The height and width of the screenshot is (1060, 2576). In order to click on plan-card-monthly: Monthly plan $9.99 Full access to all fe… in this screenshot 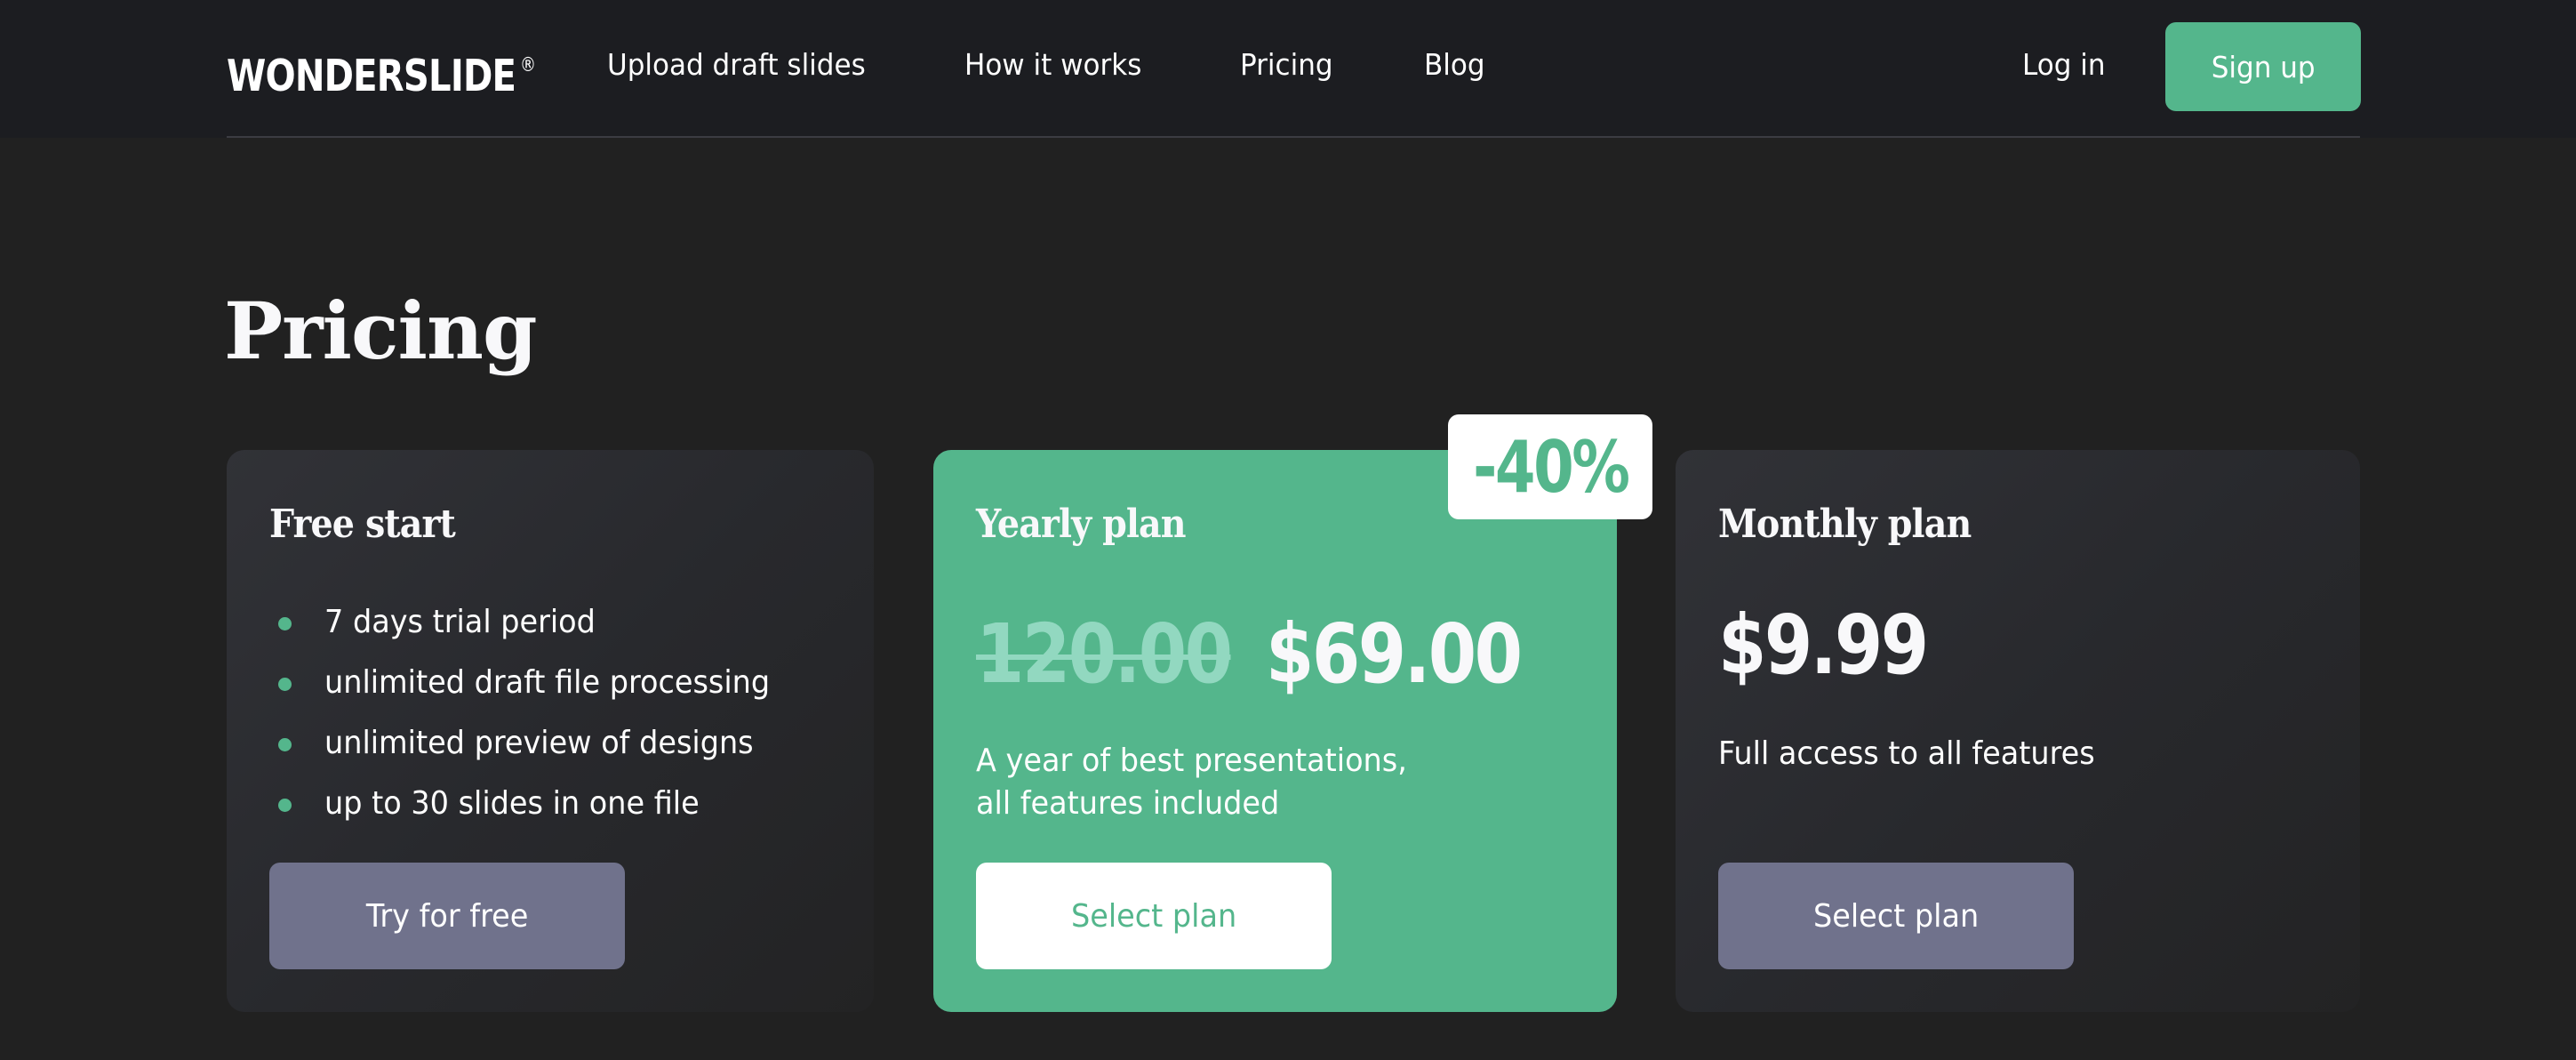, I will do `click(2018, 731)`.